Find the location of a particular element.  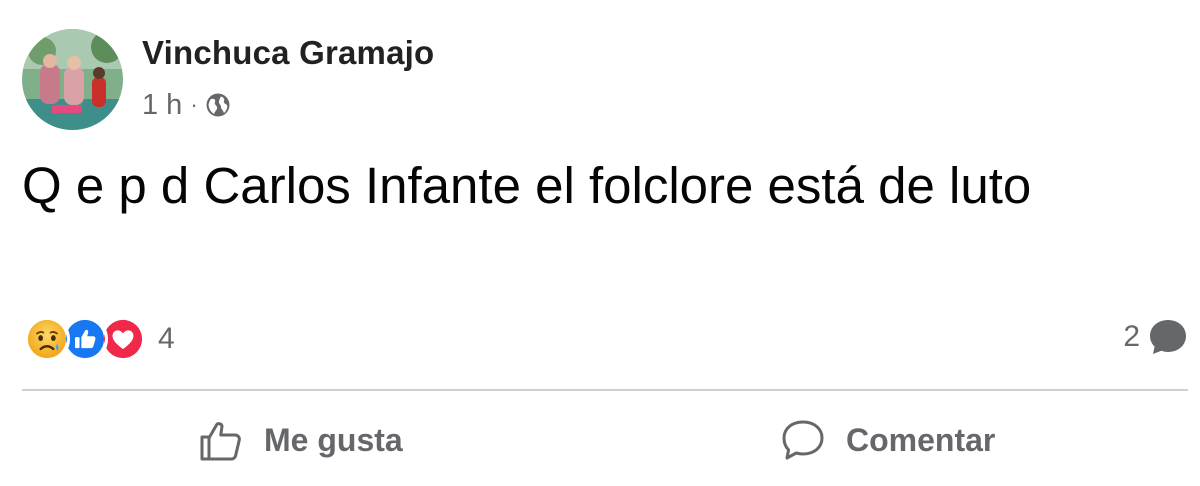

like-button: Me gusta is located at coordinates (300, 440).